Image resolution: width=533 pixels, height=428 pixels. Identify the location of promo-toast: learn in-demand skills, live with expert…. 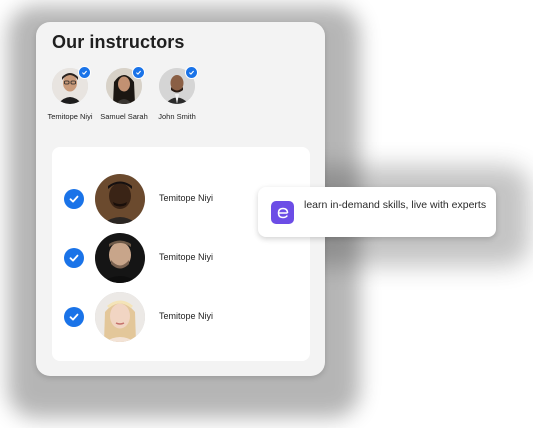
(377, 212).